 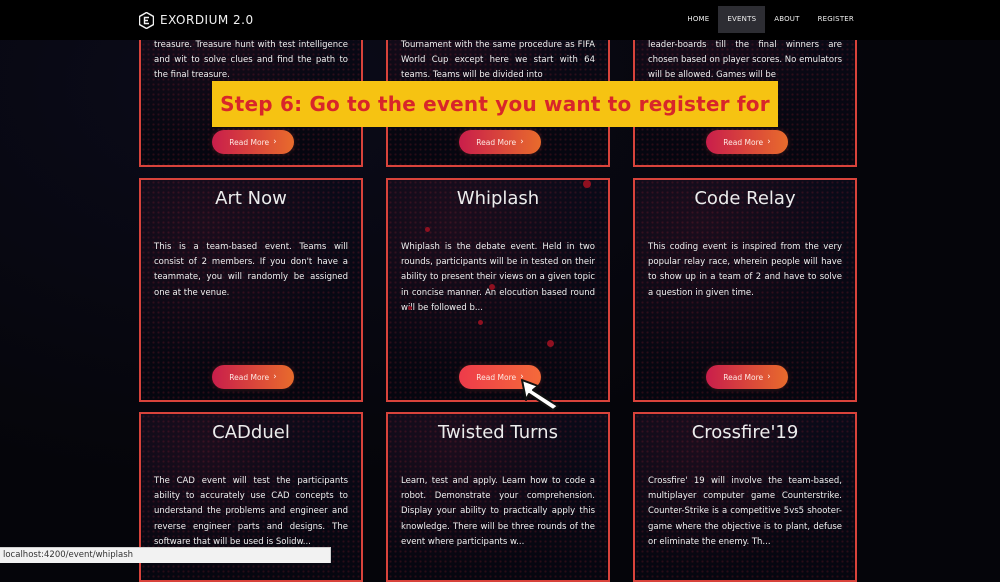 I want to click on brand-name: EXORDIUM 2.0, so click(x=207, y=20).